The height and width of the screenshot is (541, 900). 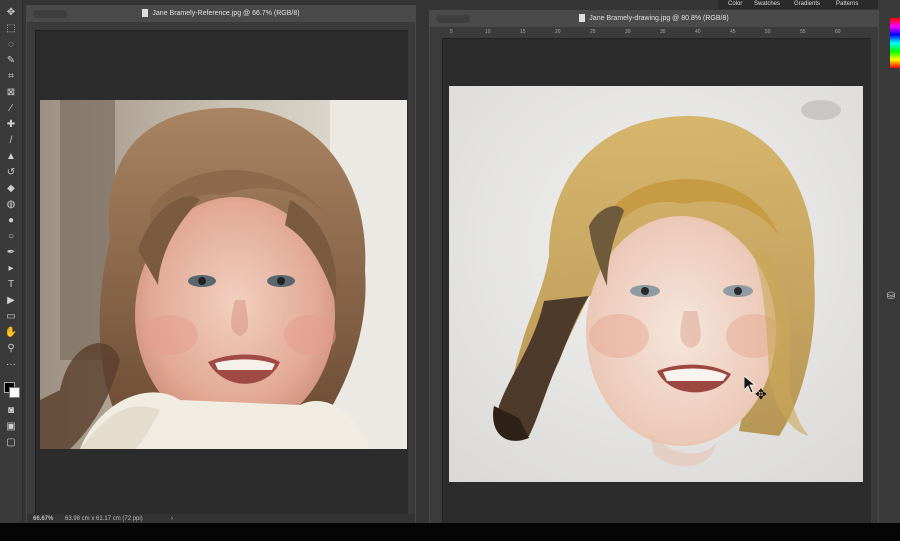 What do you see at coordinates (11, 156) in the screenshot?
I see `stamp-tool-icon: ▲` at bounding box center [11, 156].